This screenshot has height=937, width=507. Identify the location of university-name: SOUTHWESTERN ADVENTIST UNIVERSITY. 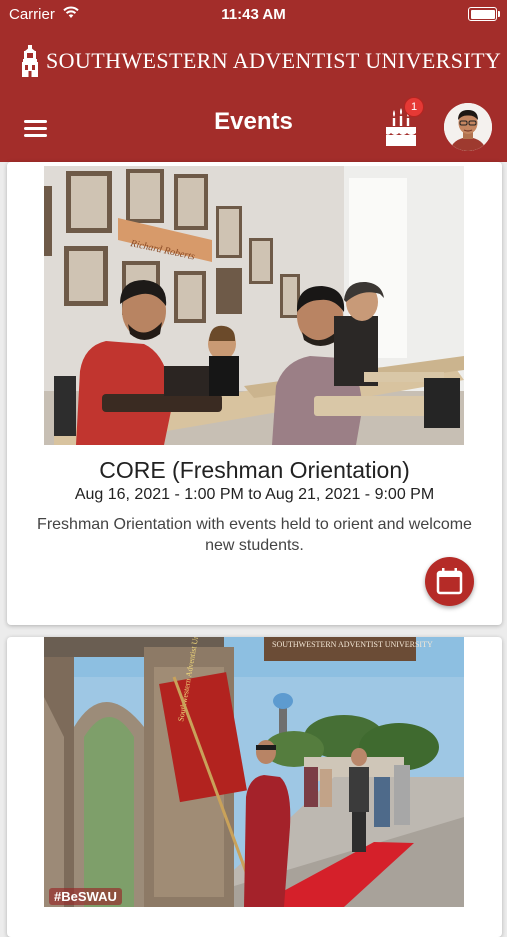
(274, 60).